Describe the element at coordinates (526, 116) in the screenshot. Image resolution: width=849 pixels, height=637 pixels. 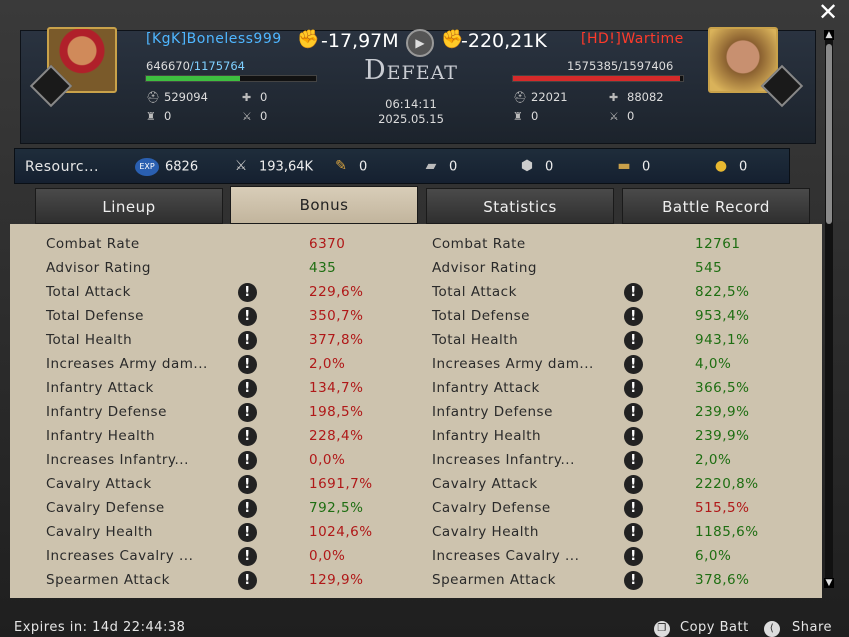
I see `defender-stat-c: ♜ 0` at that location.